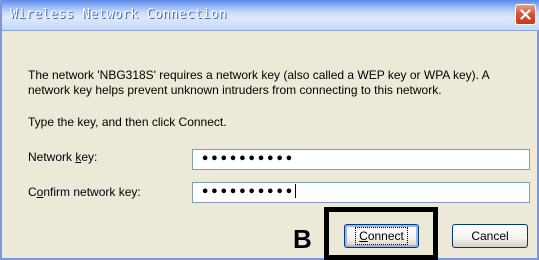  I want to click on close-x-glyph, so click(525, 14).